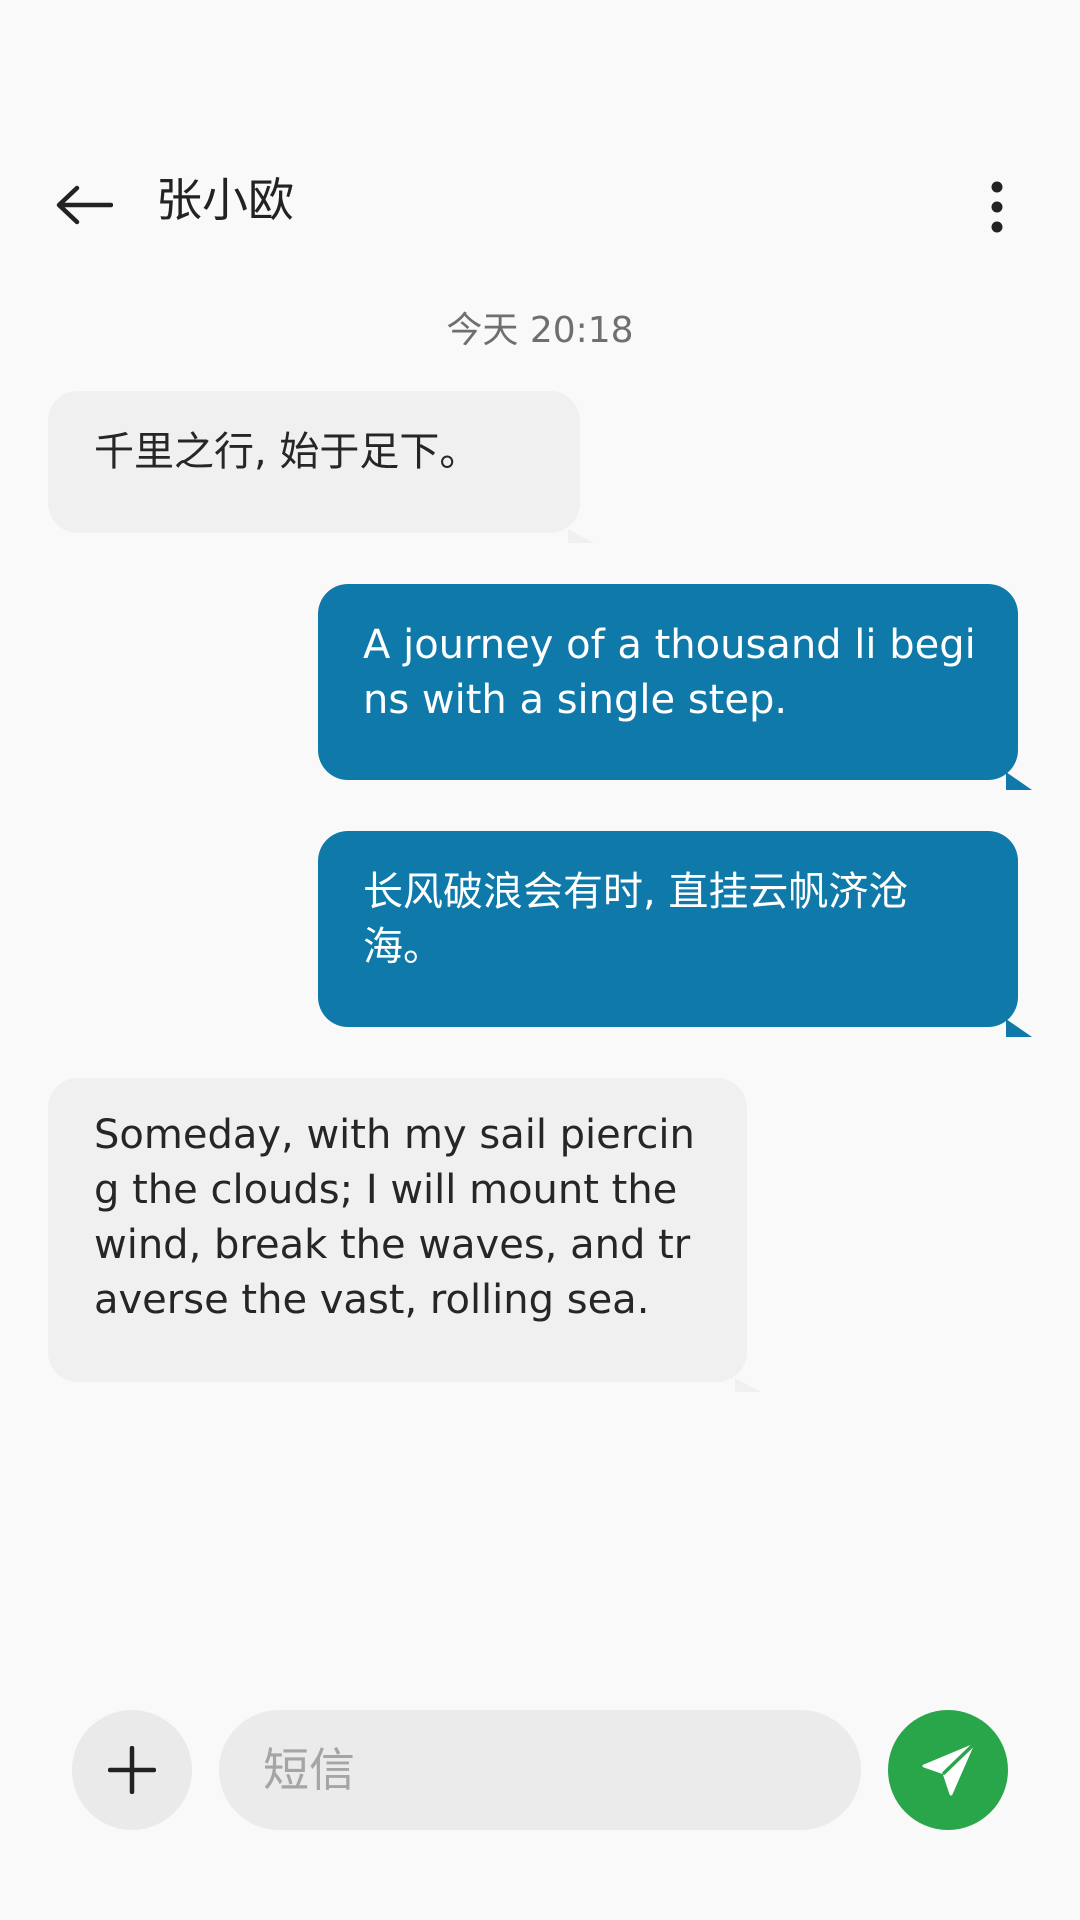  I want to click on add-attachment-button, so click(132, 1770).